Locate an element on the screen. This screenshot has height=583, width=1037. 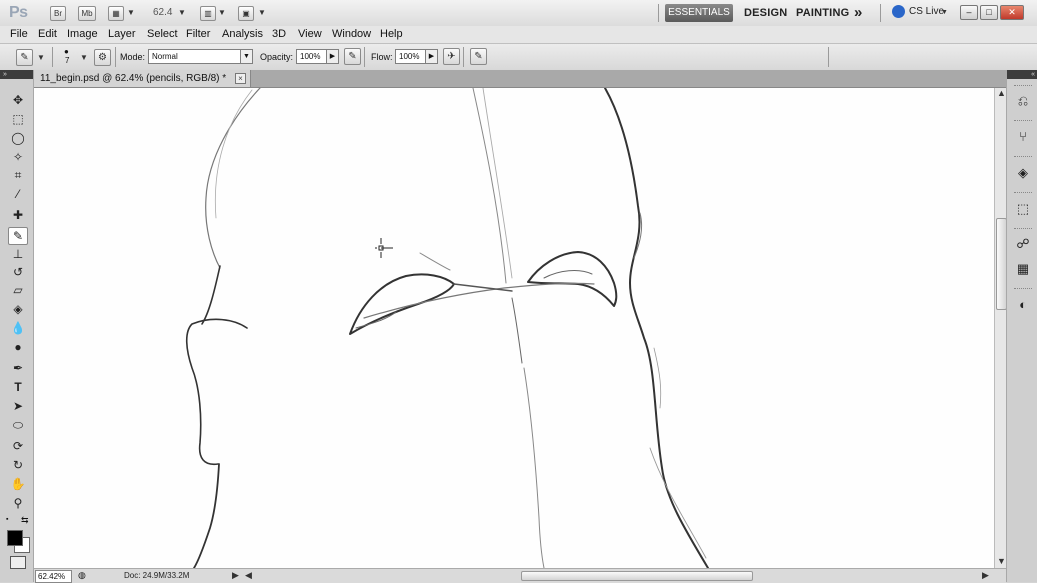
eraser-tool-icon: ▱ is located at coordinates (18, 290).